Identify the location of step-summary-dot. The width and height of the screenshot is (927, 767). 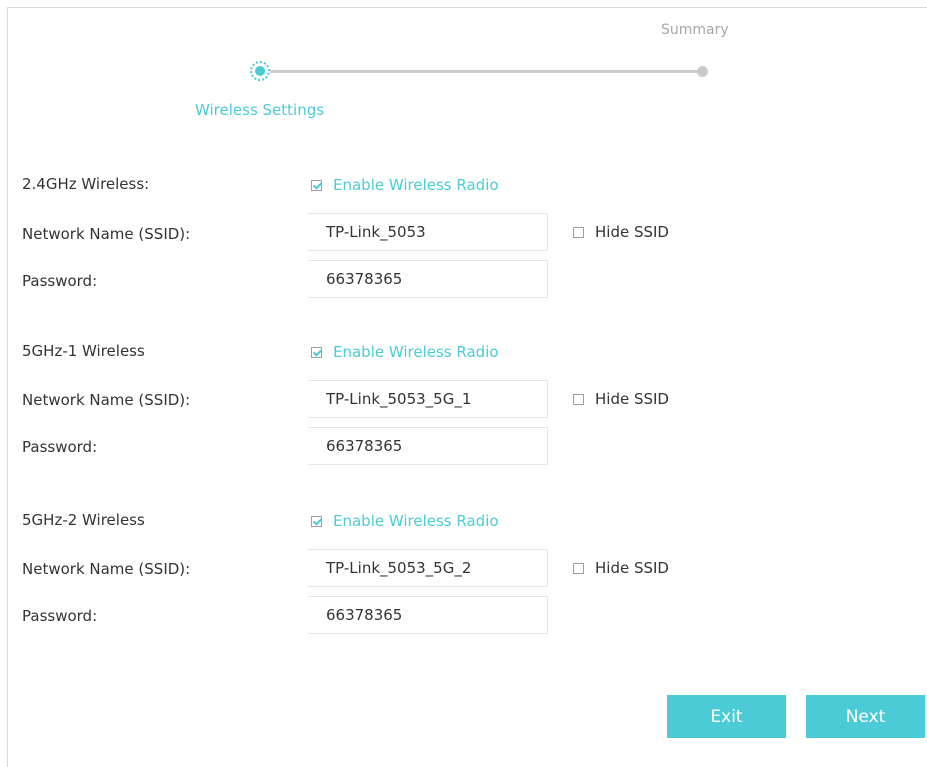
(702, 71).